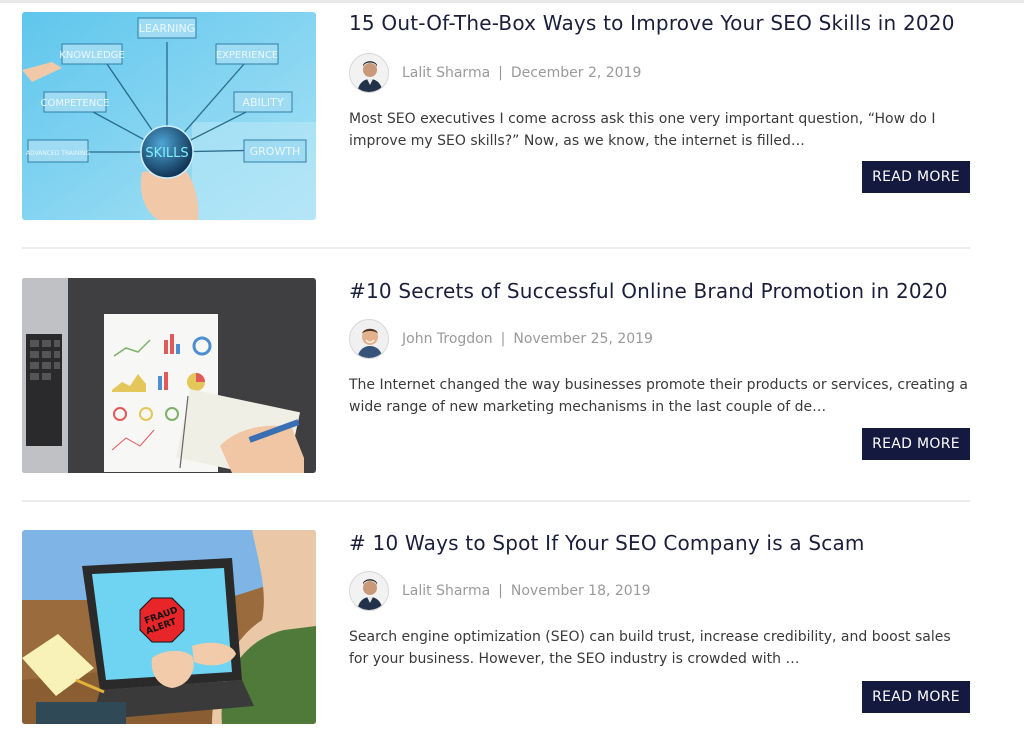  Describe the element at coordinates (583, 339) in the screenshot. I see `post-date: November 25, 2019` at that location.